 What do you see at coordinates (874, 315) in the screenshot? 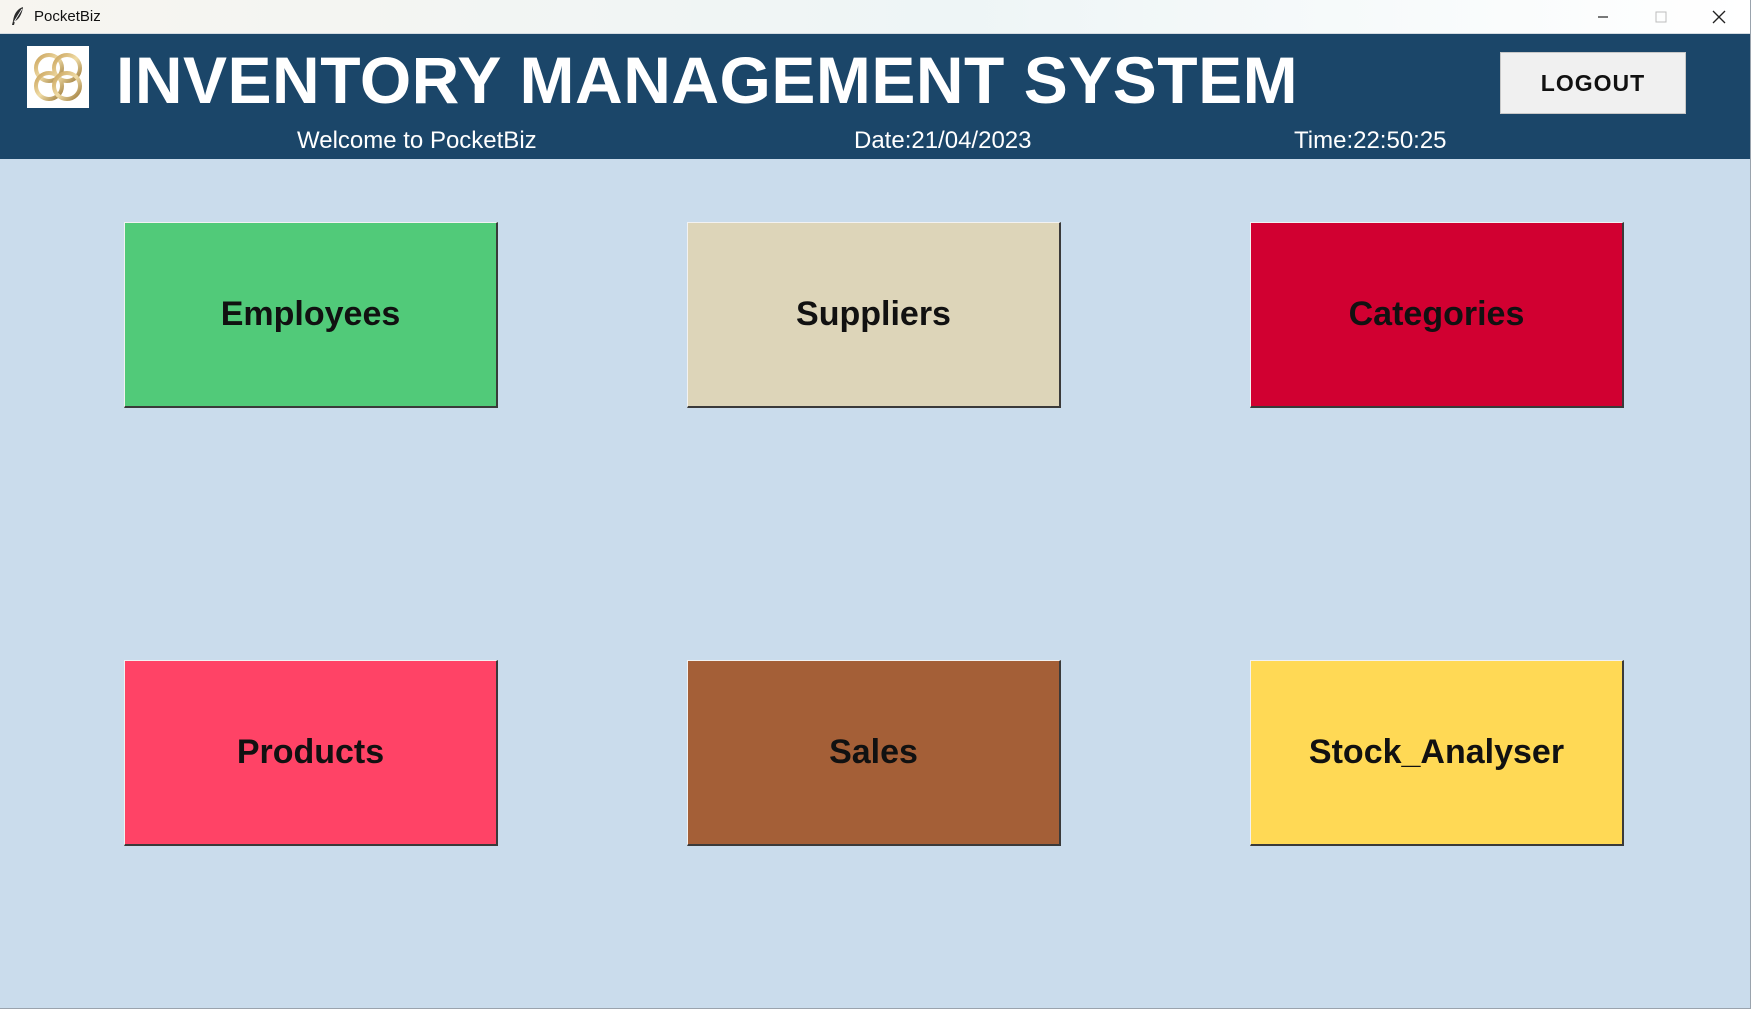
I see `suppliers-button: Suppliers` at bounding box center [874, 315].